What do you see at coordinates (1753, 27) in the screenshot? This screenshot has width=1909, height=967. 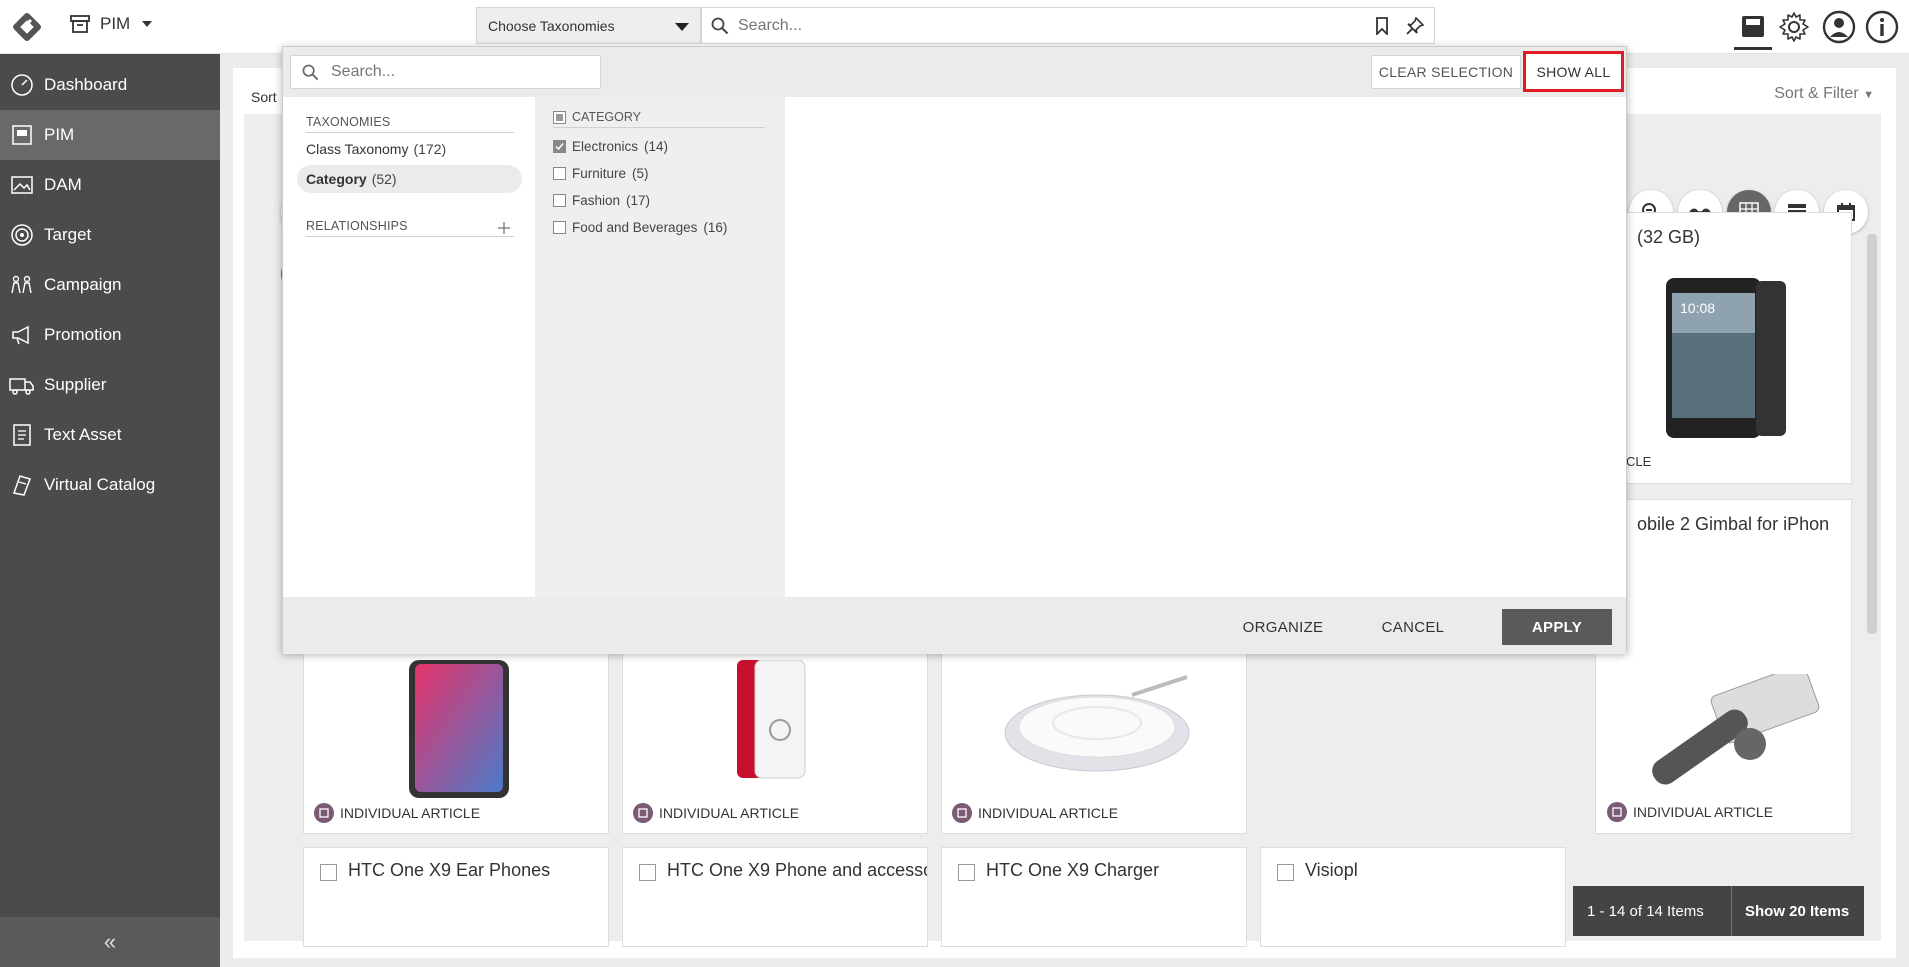 I see `notifications-button` at bounding box center [1753, 27].